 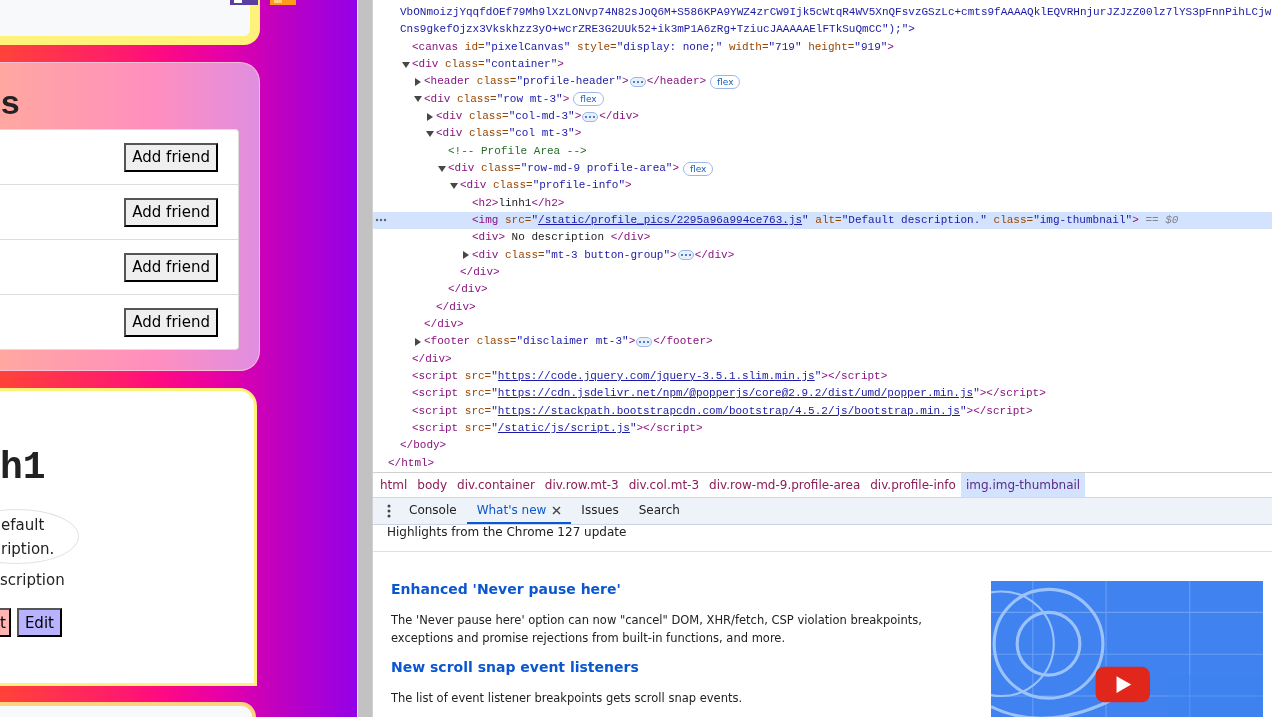 I want to click on code-text: <div class="container">, so click(x=488, y=64).